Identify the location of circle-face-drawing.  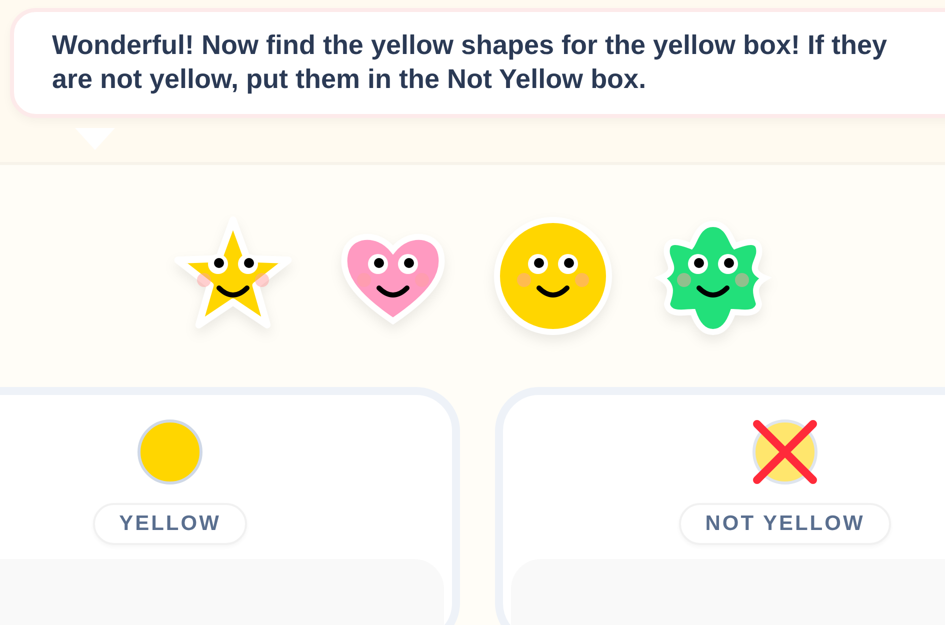
(552, 276).